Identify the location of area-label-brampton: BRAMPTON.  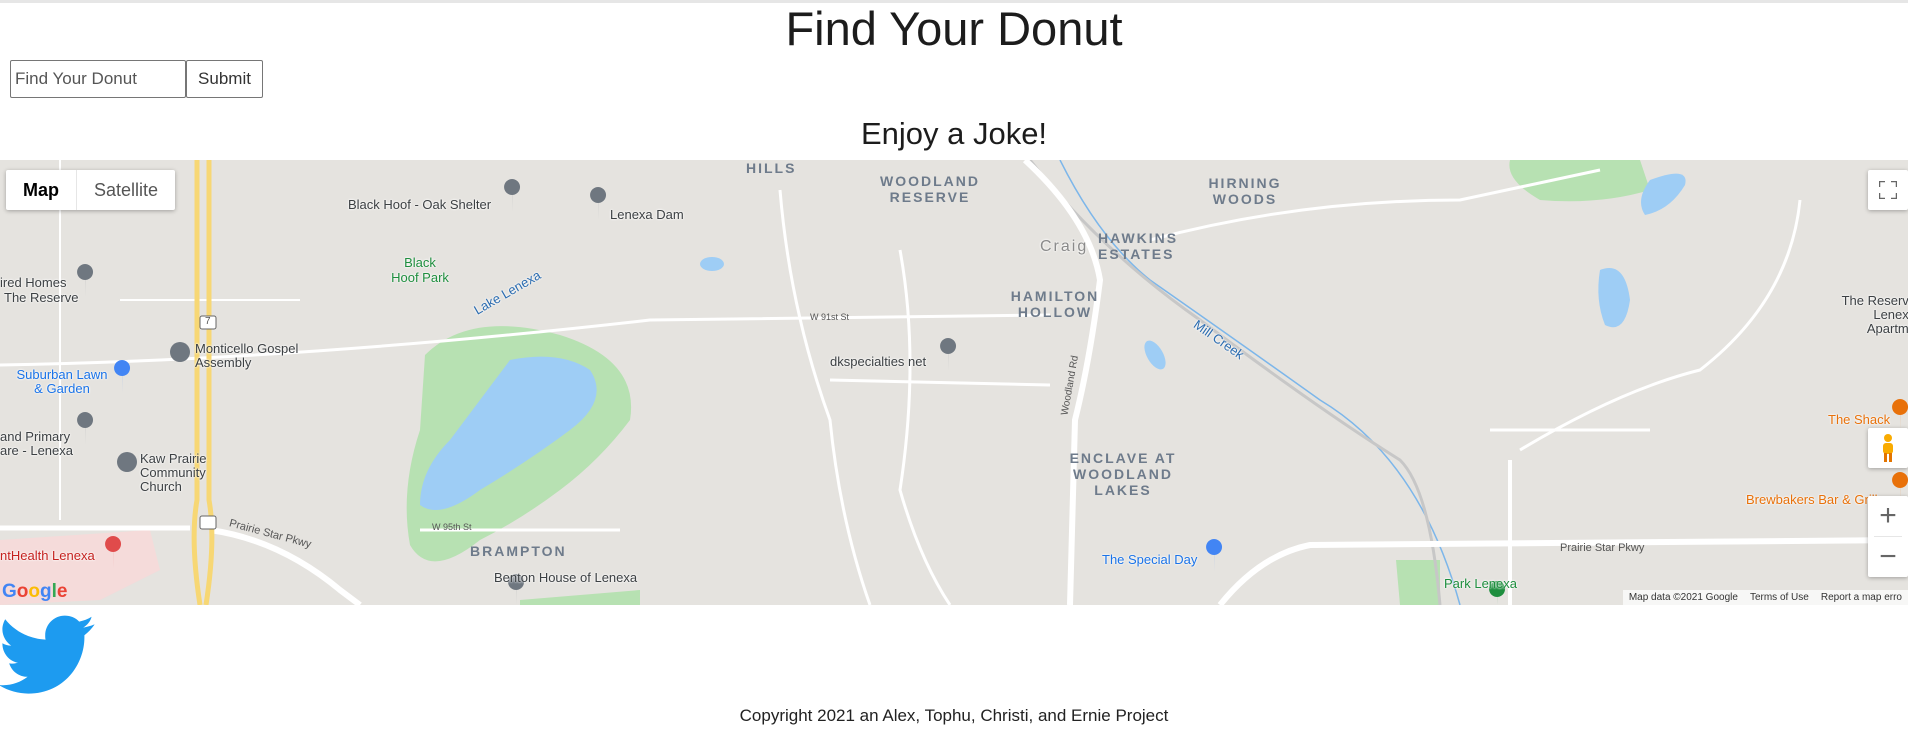
(518, 551).